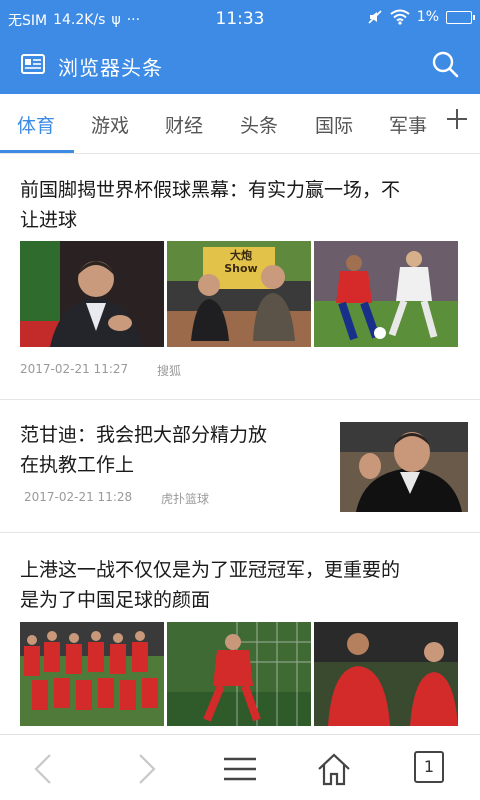 This screenshot has width=480, height=800. Describe the element at coordinates (110, 124) in the screenshot. I see `tab-games: 游戏` at that location.